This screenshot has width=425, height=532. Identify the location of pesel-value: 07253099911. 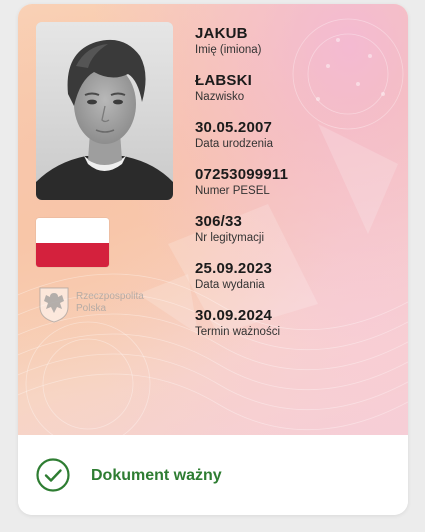
(242, 174).